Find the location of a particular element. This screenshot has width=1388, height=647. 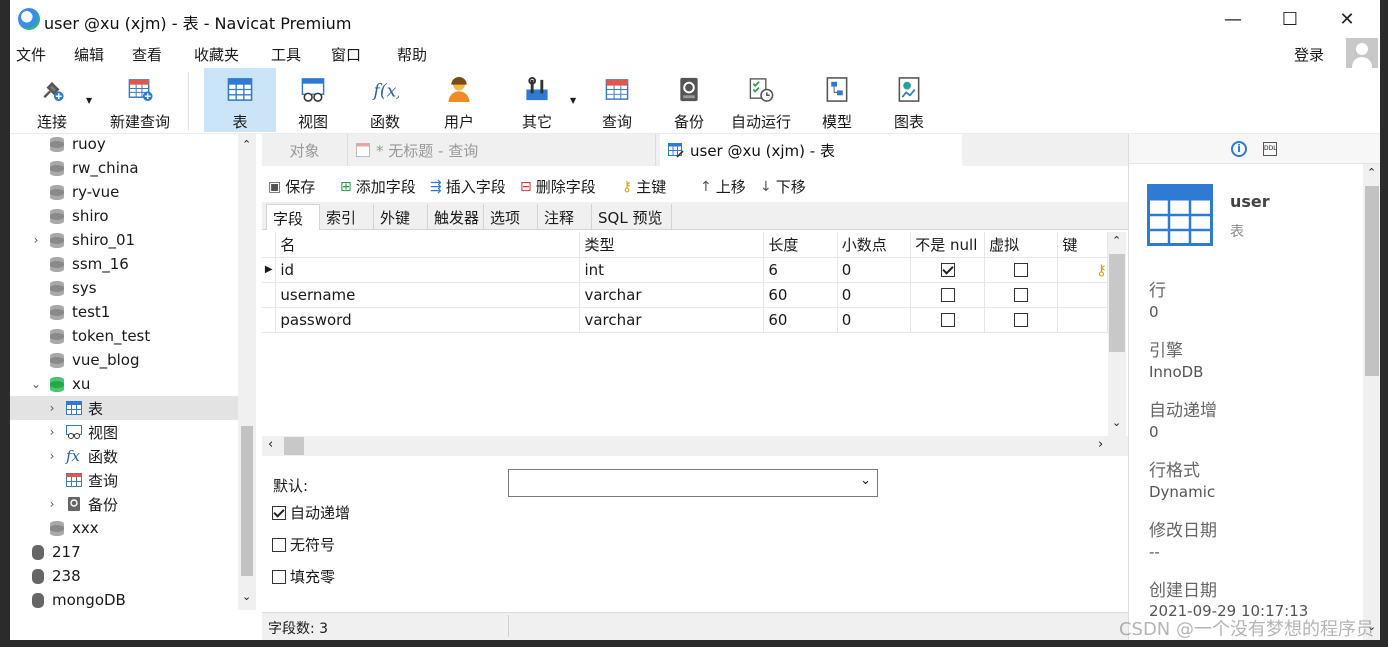

grid-horizontal-scroll-thumb is located at coordinates (294, 446).